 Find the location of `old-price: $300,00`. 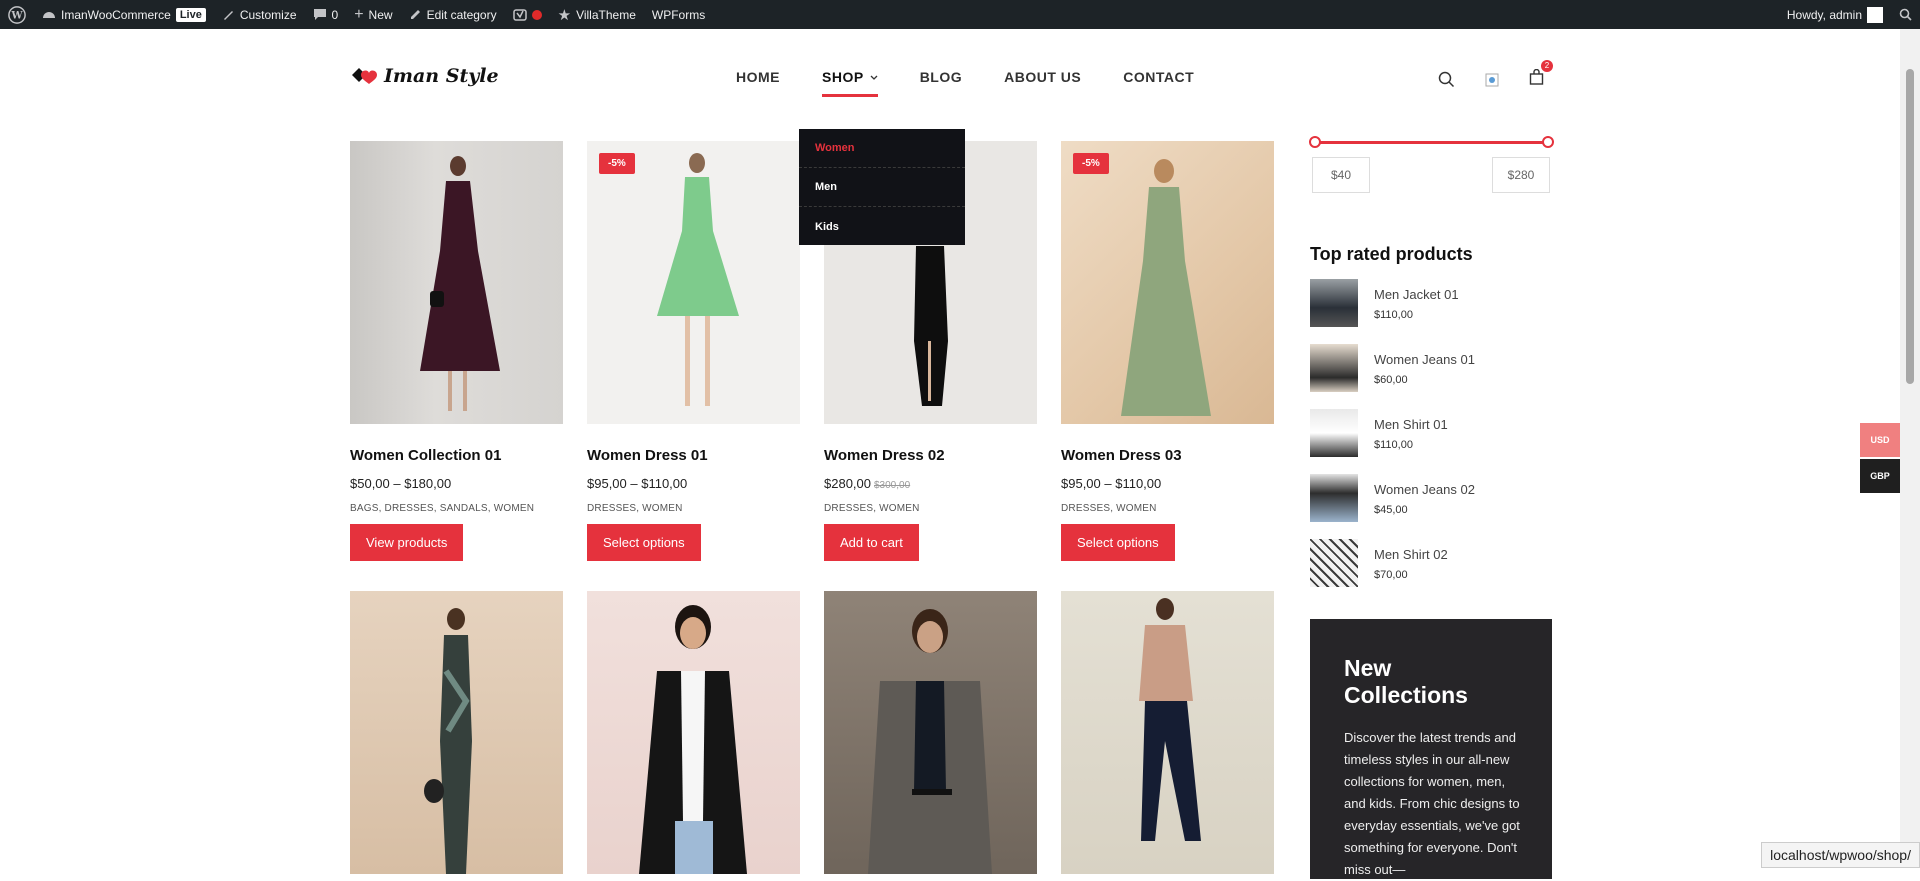

old-price: $300,00 is located at coordinates (892, 485).